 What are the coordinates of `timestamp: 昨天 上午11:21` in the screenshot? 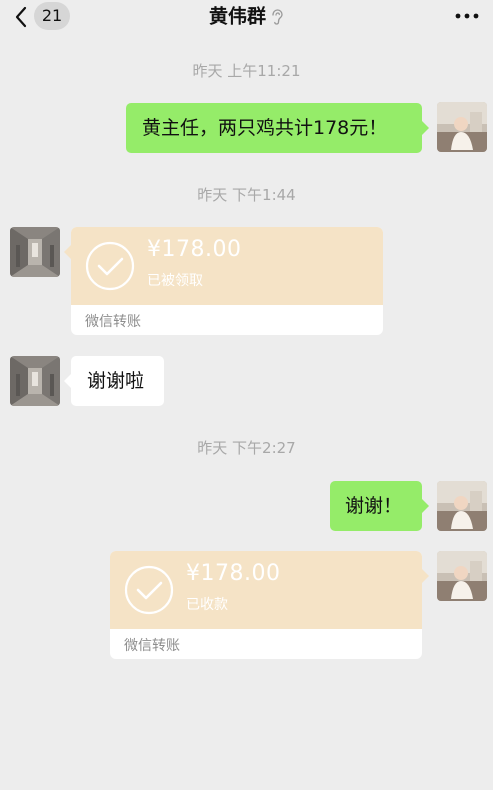 It's located at (246, 71).